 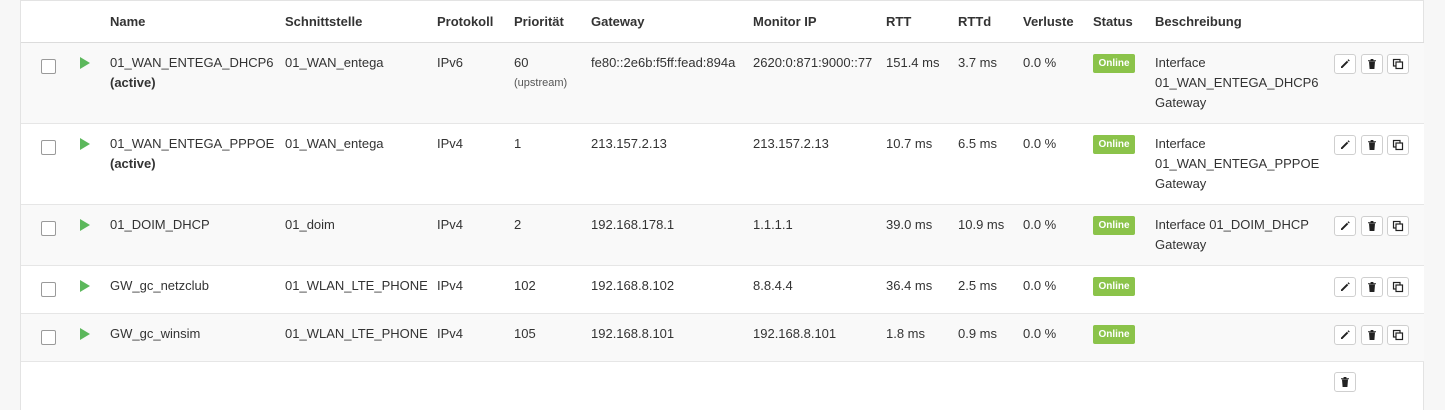 I want to click on col-rttd: RTTd, so click(x=974, y=22).